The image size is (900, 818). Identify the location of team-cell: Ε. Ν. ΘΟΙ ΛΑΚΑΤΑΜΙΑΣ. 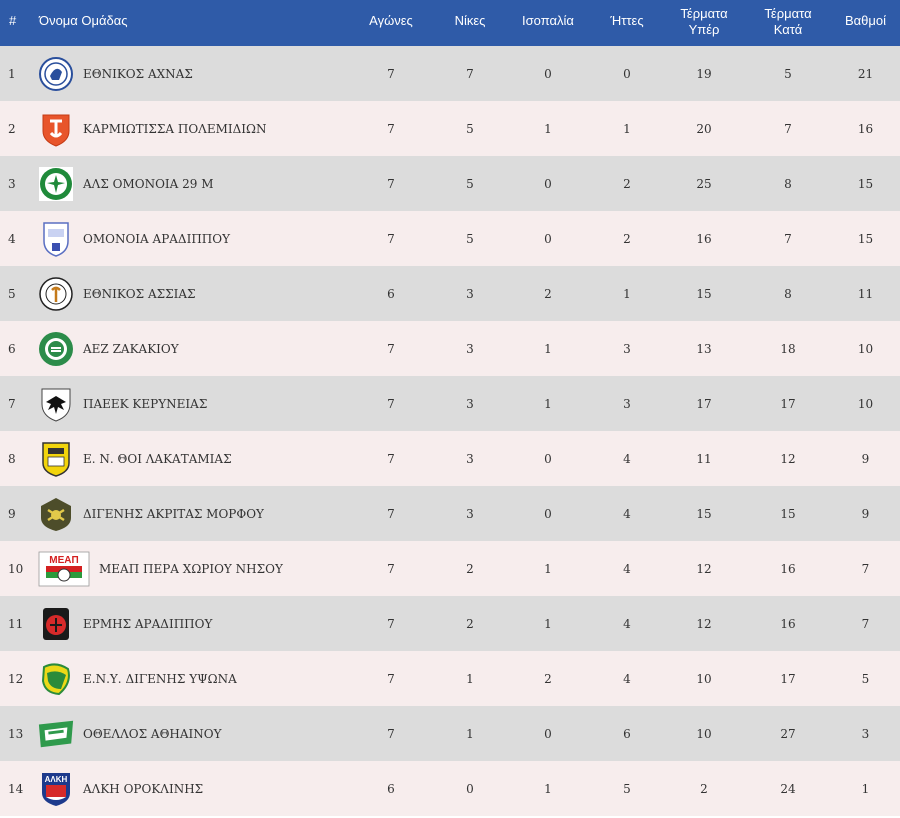
(192, 459).